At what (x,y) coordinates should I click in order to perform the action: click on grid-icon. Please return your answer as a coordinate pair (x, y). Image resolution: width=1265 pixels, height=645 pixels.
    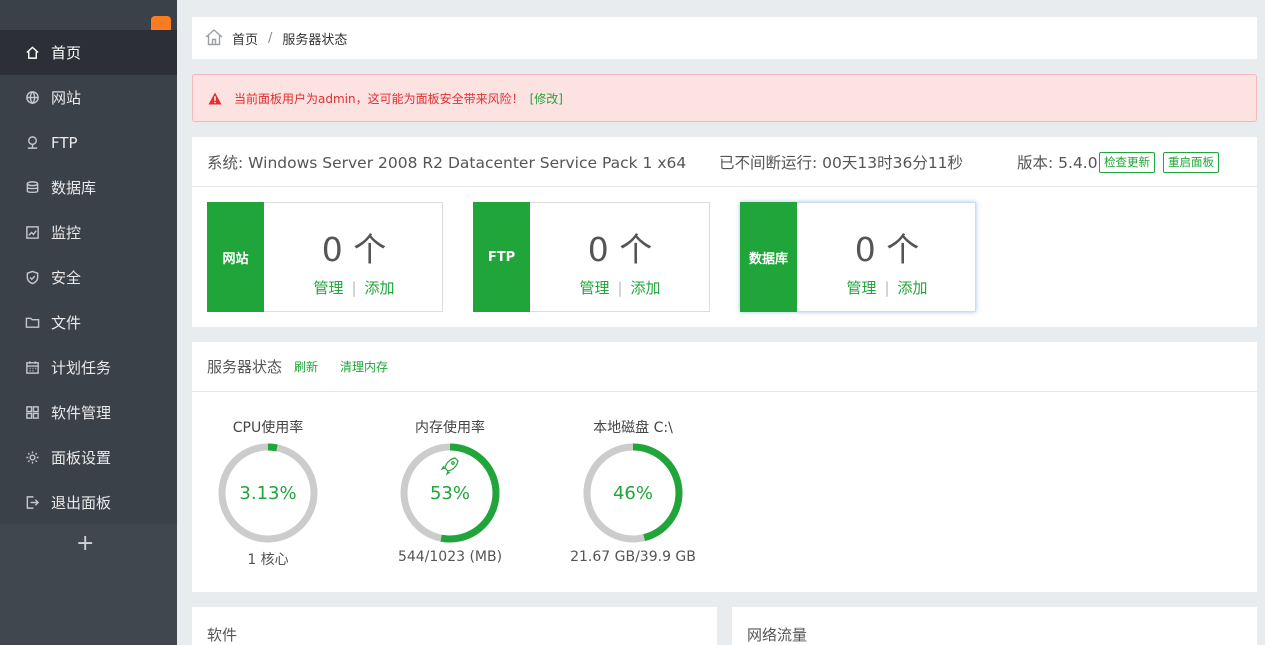
    Looking at the image, I should click on (32, 413).